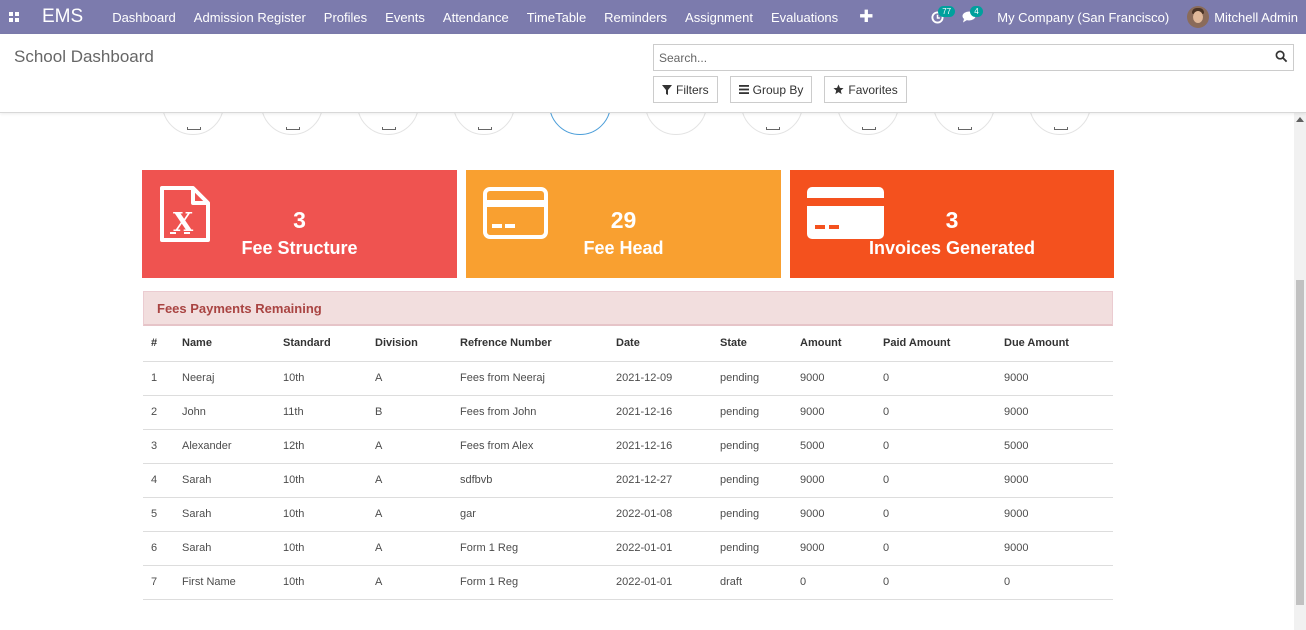  Describe the element at coordinates (144, 17) in the screenshot. I see `menu-item-dashboard: Dashboard` at that location.